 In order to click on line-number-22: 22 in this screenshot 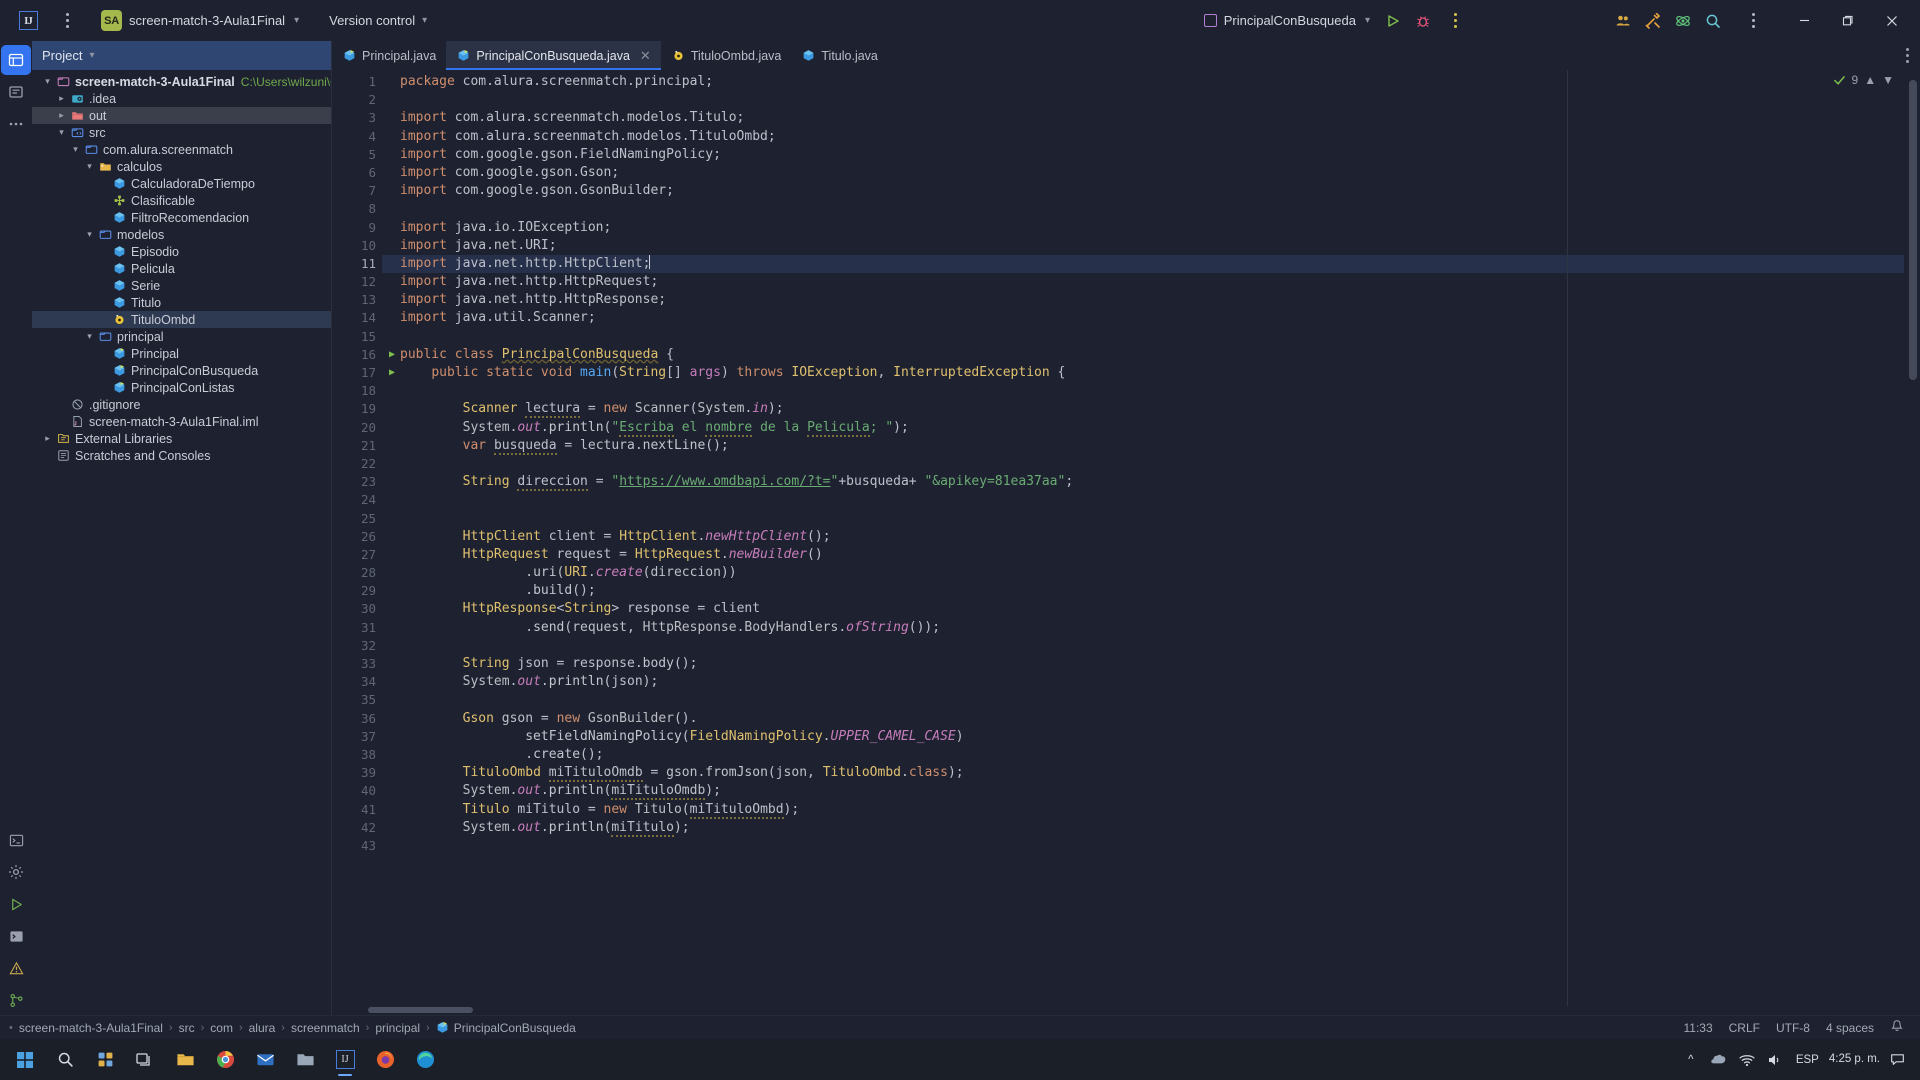, I will do `click(357, 464)`.